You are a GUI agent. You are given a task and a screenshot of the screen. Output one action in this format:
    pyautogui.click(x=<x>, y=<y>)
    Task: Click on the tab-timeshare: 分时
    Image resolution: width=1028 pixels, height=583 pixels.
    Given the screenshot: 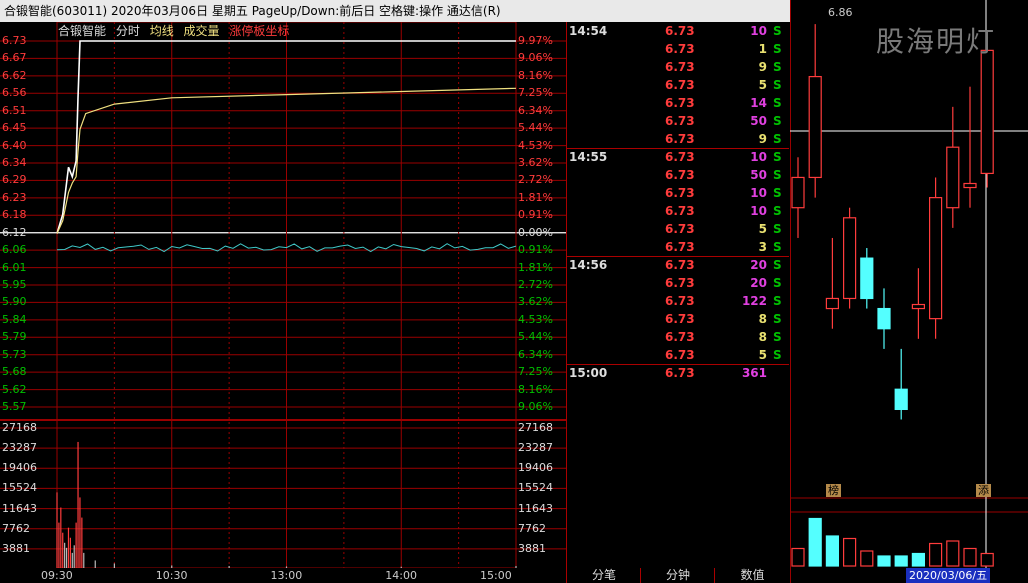 What is the action you would take?
    pyautogui.click(x=128, y=31)
    